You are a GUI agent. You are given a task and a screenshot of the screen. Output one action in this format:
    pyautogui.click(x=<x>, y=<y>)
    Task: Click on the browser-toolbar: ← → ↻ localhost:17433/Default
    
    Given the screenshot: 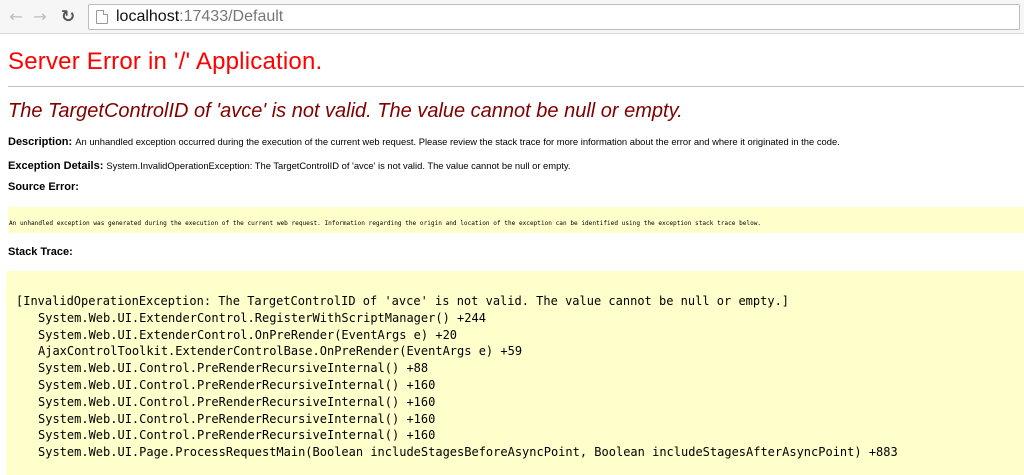 What is the action you would take?
    pyautogui.click(x=512, y=17)
    